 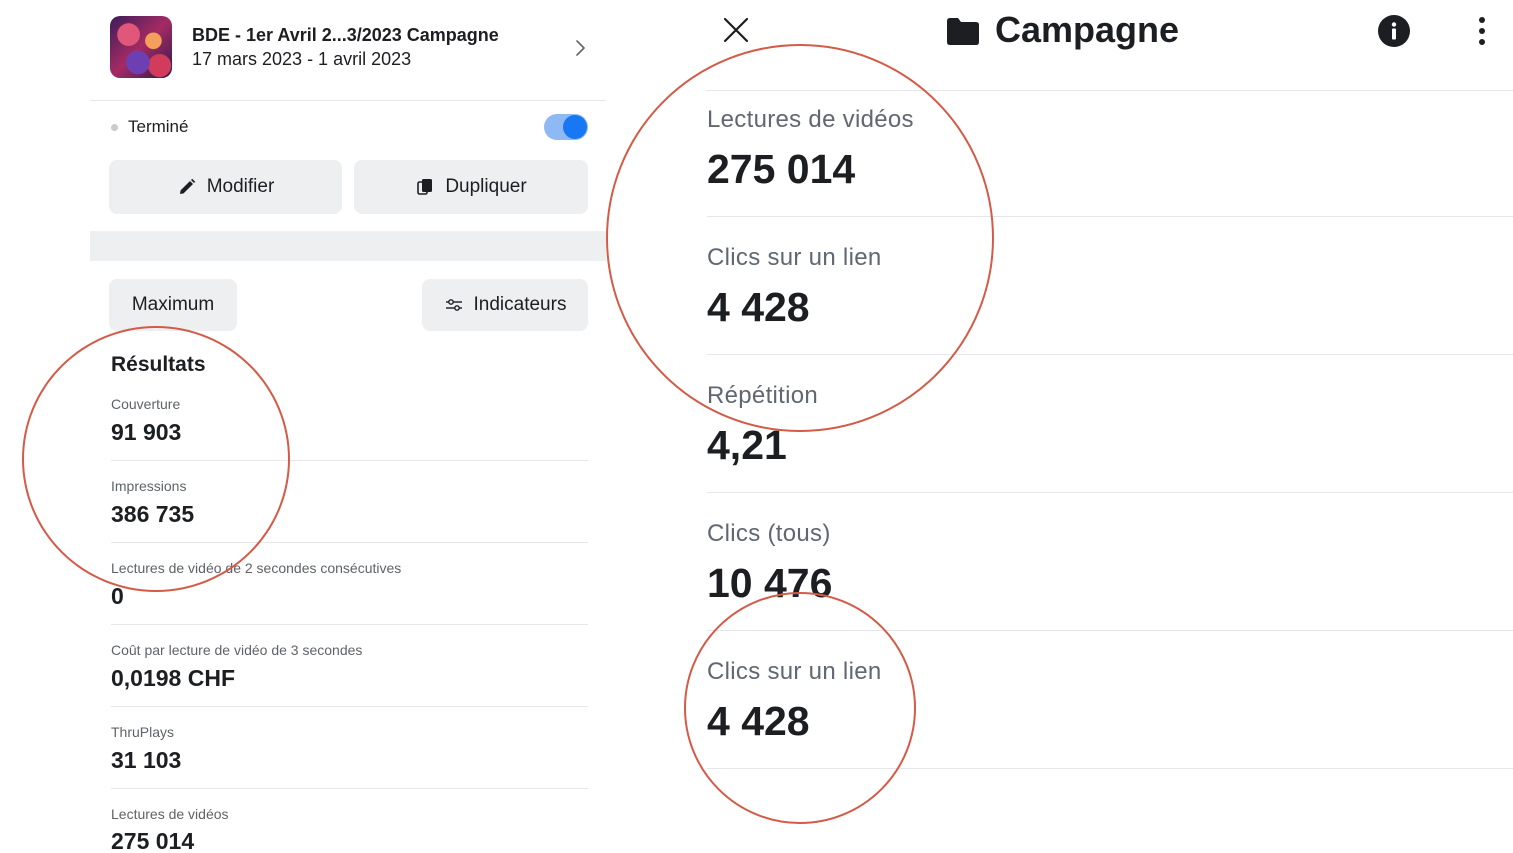 I want to click on metric-label: Couverture, so click(x=146, y=404).